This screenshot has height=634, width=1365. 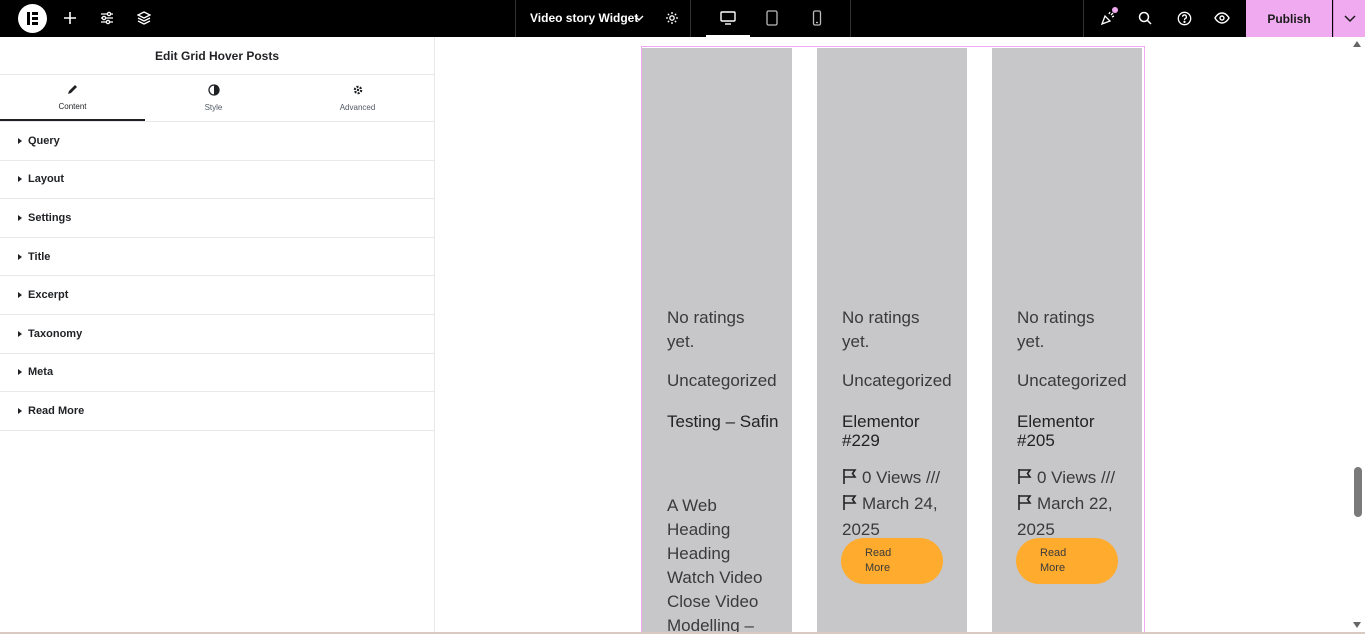 What do you see at coordinates (890, 516) in the screenshot?
I see `post-date: March 24, 2025` at bounding box center [890, 516].